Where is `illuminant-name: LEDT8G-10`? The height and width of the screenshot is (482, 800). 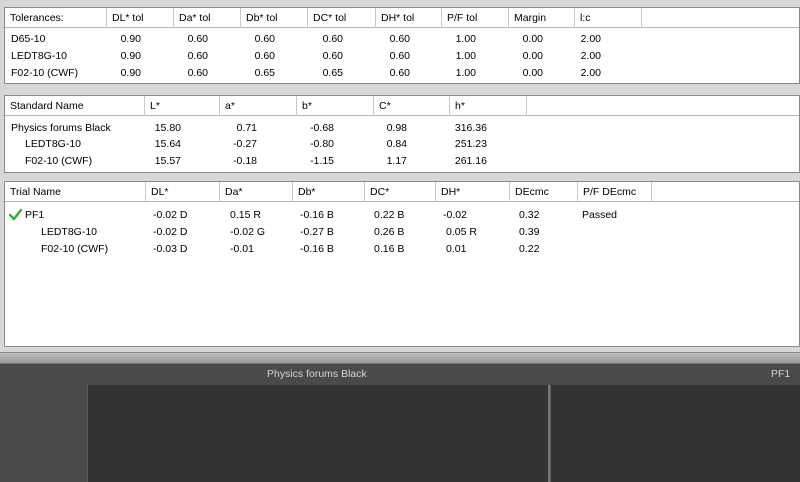 illuminant-name: LEDT8G-10 is located at coordinates (39, 56).